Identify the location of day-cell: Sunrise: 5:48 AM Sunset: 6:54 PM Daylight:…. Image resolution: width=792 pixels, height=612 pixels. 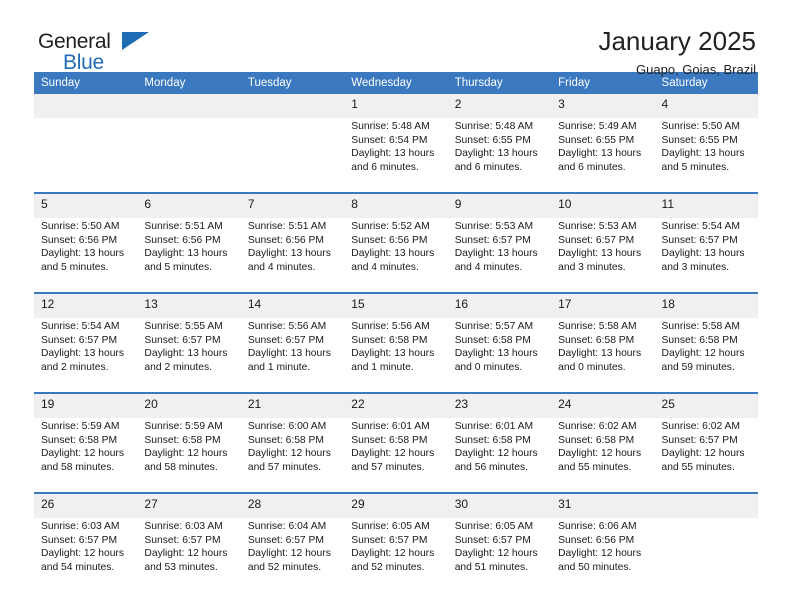
(396, 155).